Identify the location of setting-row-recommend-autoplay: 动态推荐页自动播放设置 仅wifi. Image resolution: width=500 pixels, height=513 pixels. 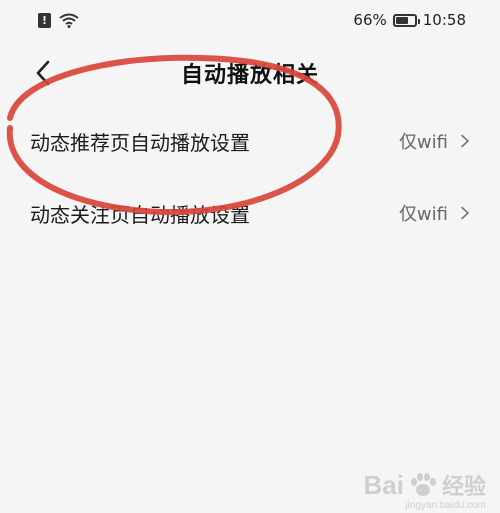
(250, 141).